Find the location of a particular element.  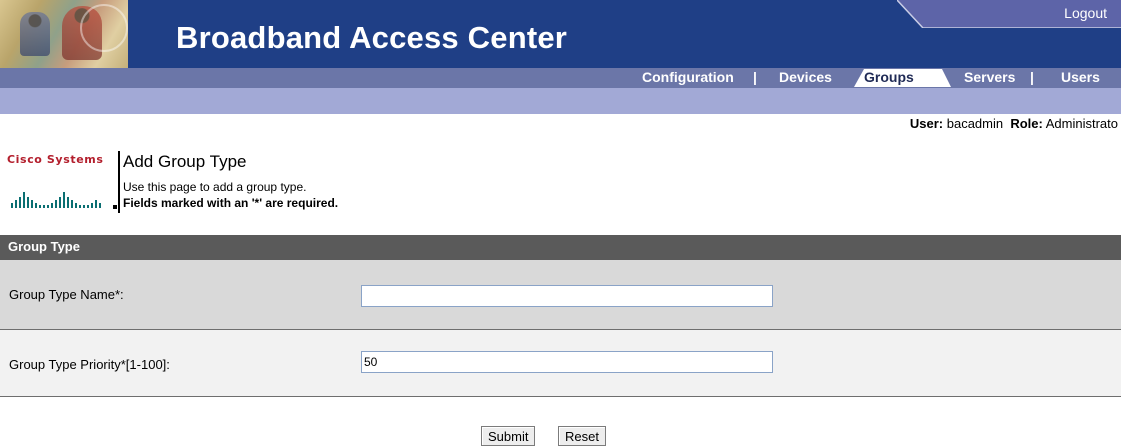

logout-link: Logout is located at coordinates (1085, 13).